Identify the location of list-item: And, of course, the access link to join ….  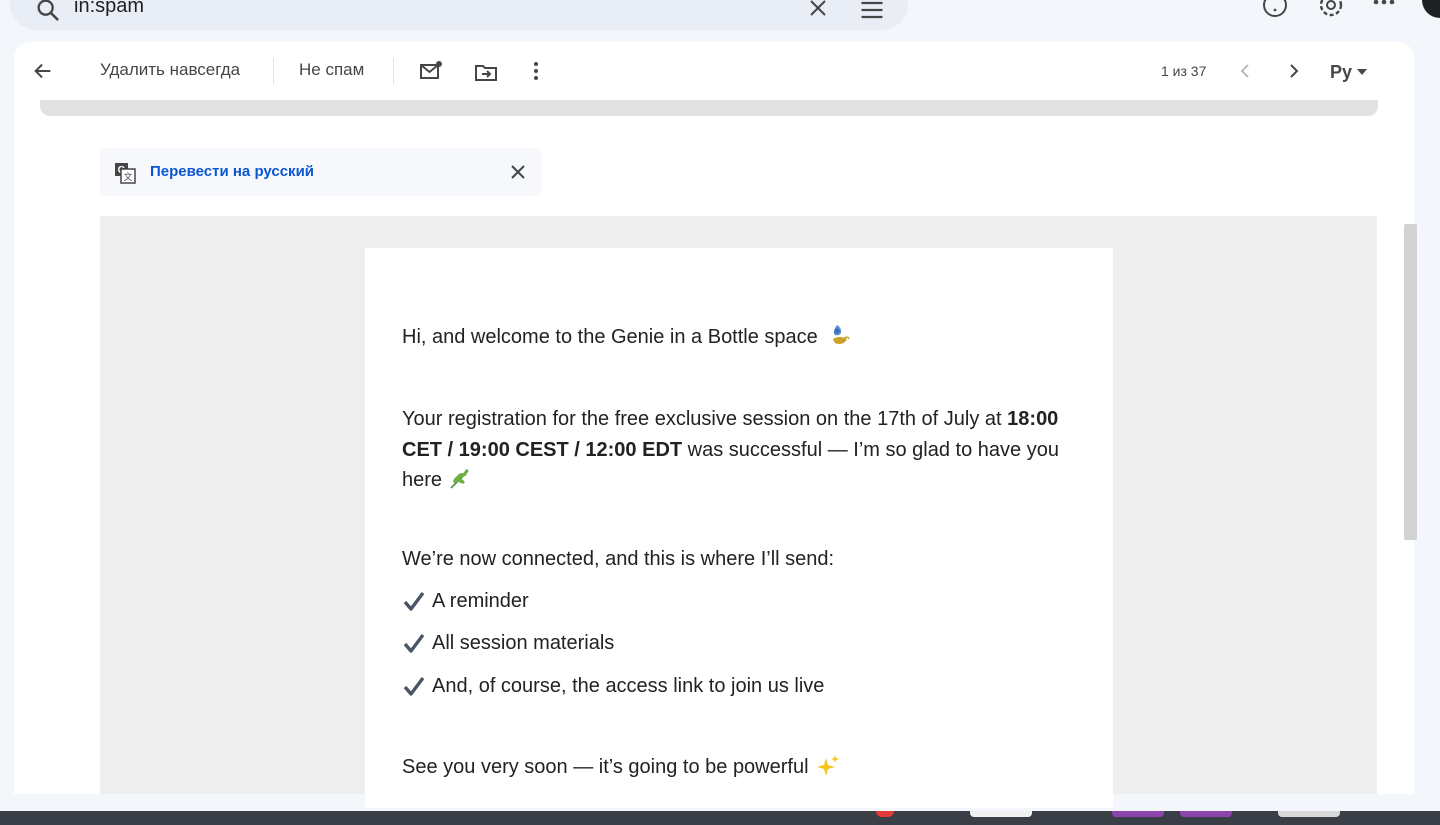
(613, 686).